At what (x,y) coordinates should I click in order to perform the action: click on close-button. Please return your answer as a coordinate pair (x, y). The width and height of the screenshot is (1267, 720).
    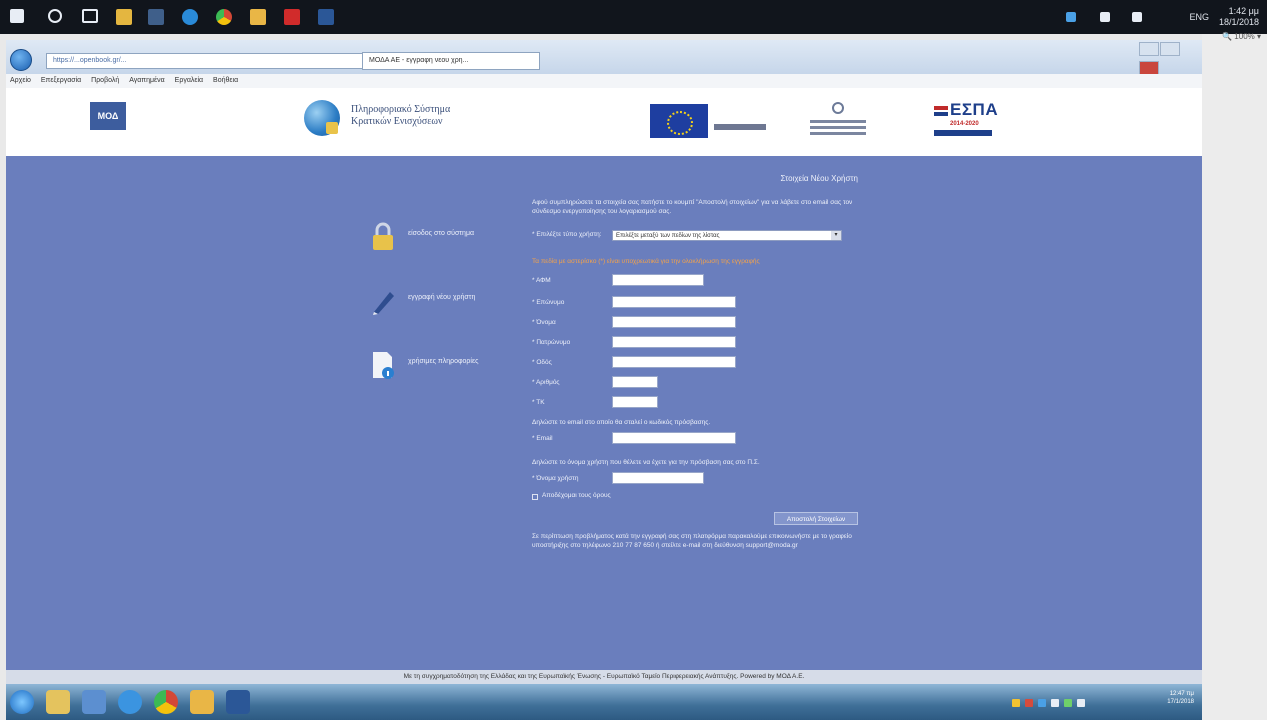
    Looking at the image, I should click on (1149, 68).